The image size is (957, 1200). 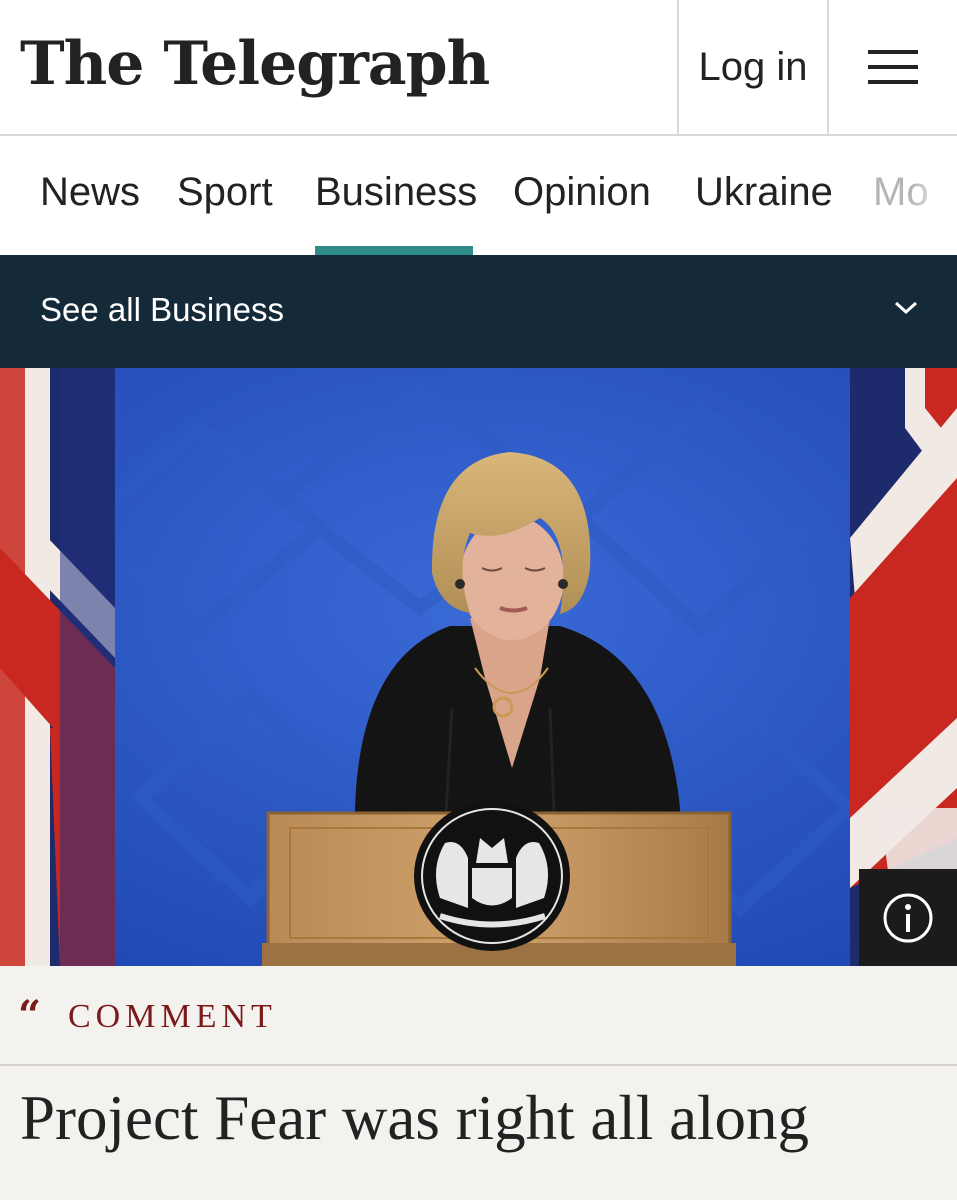 What do you see at coordinates (753, 67) in the screenshot?
I see `login-button: Log in` at bounding box center [753, 67].